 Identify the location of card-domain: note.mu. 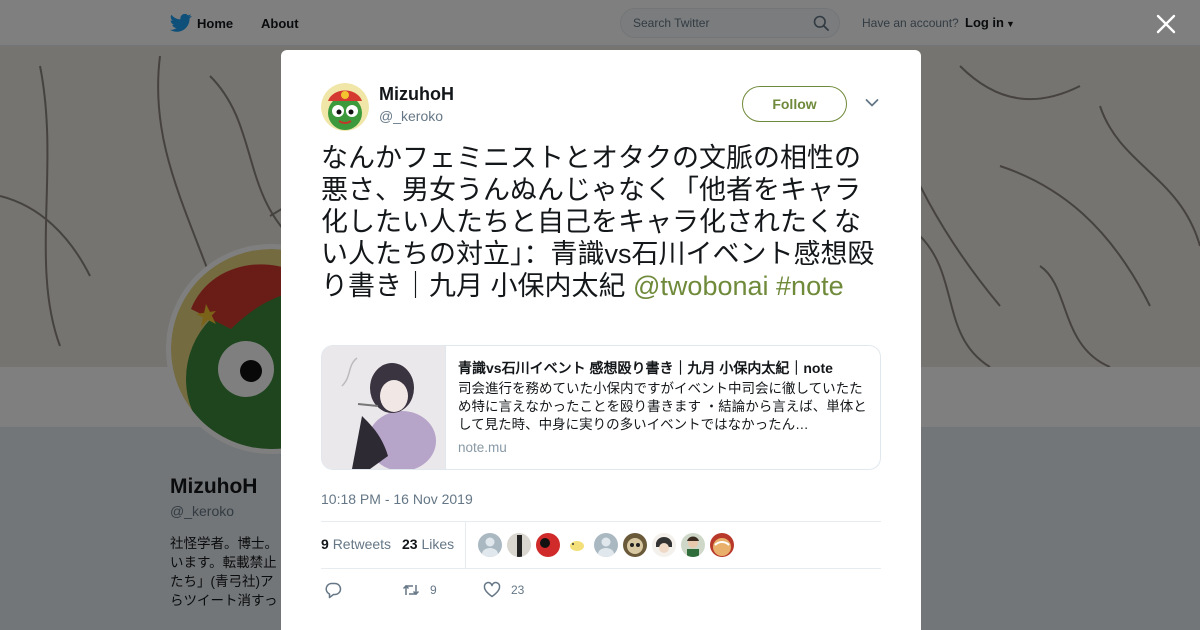
(482, 447).